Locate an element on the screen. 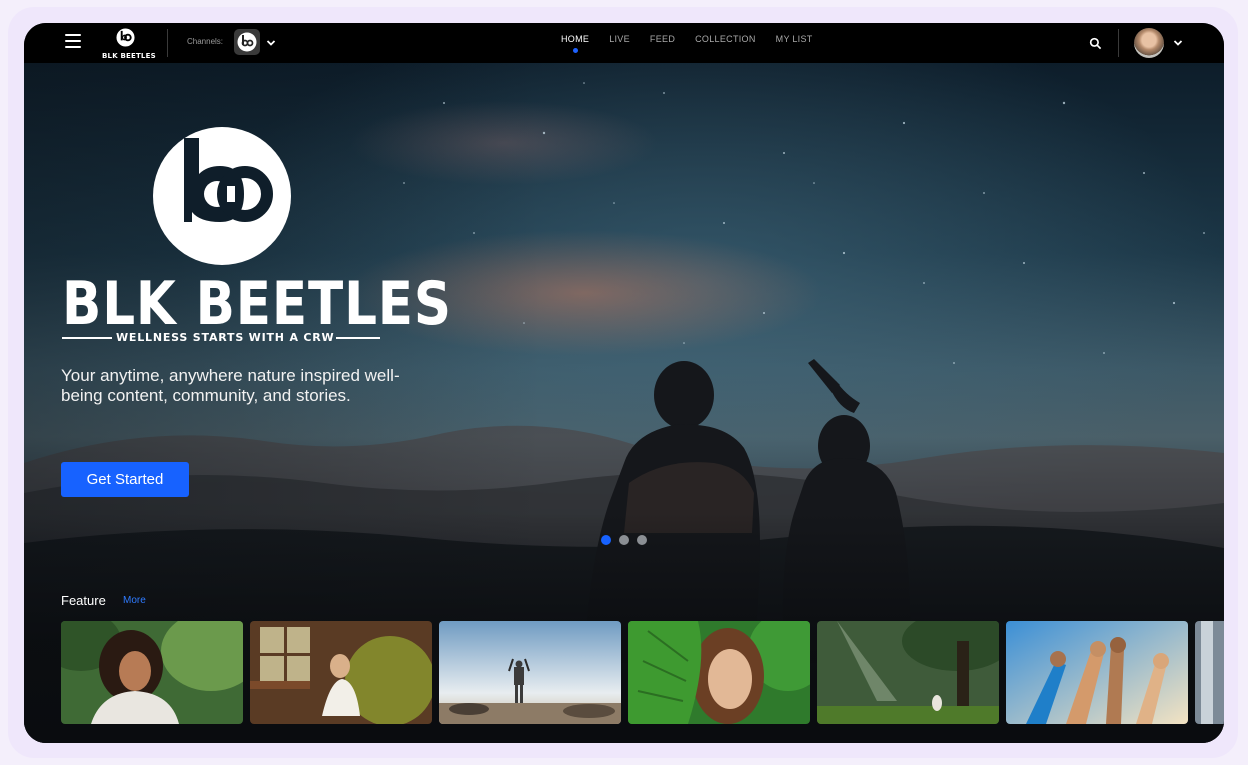 This screenshot has width=1248, height=765. feature-carousel is located at coordinates (642, 673).